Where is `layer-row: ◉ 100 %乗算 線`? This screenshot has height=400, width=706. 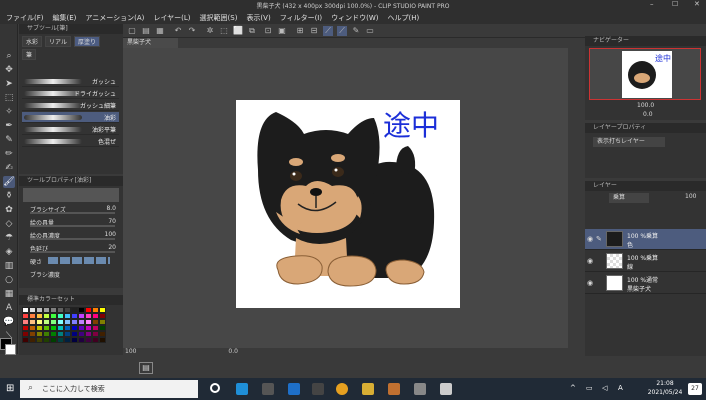
layer-row: ◉ 100 %乗算 線 is located at coordinates (645, 261).